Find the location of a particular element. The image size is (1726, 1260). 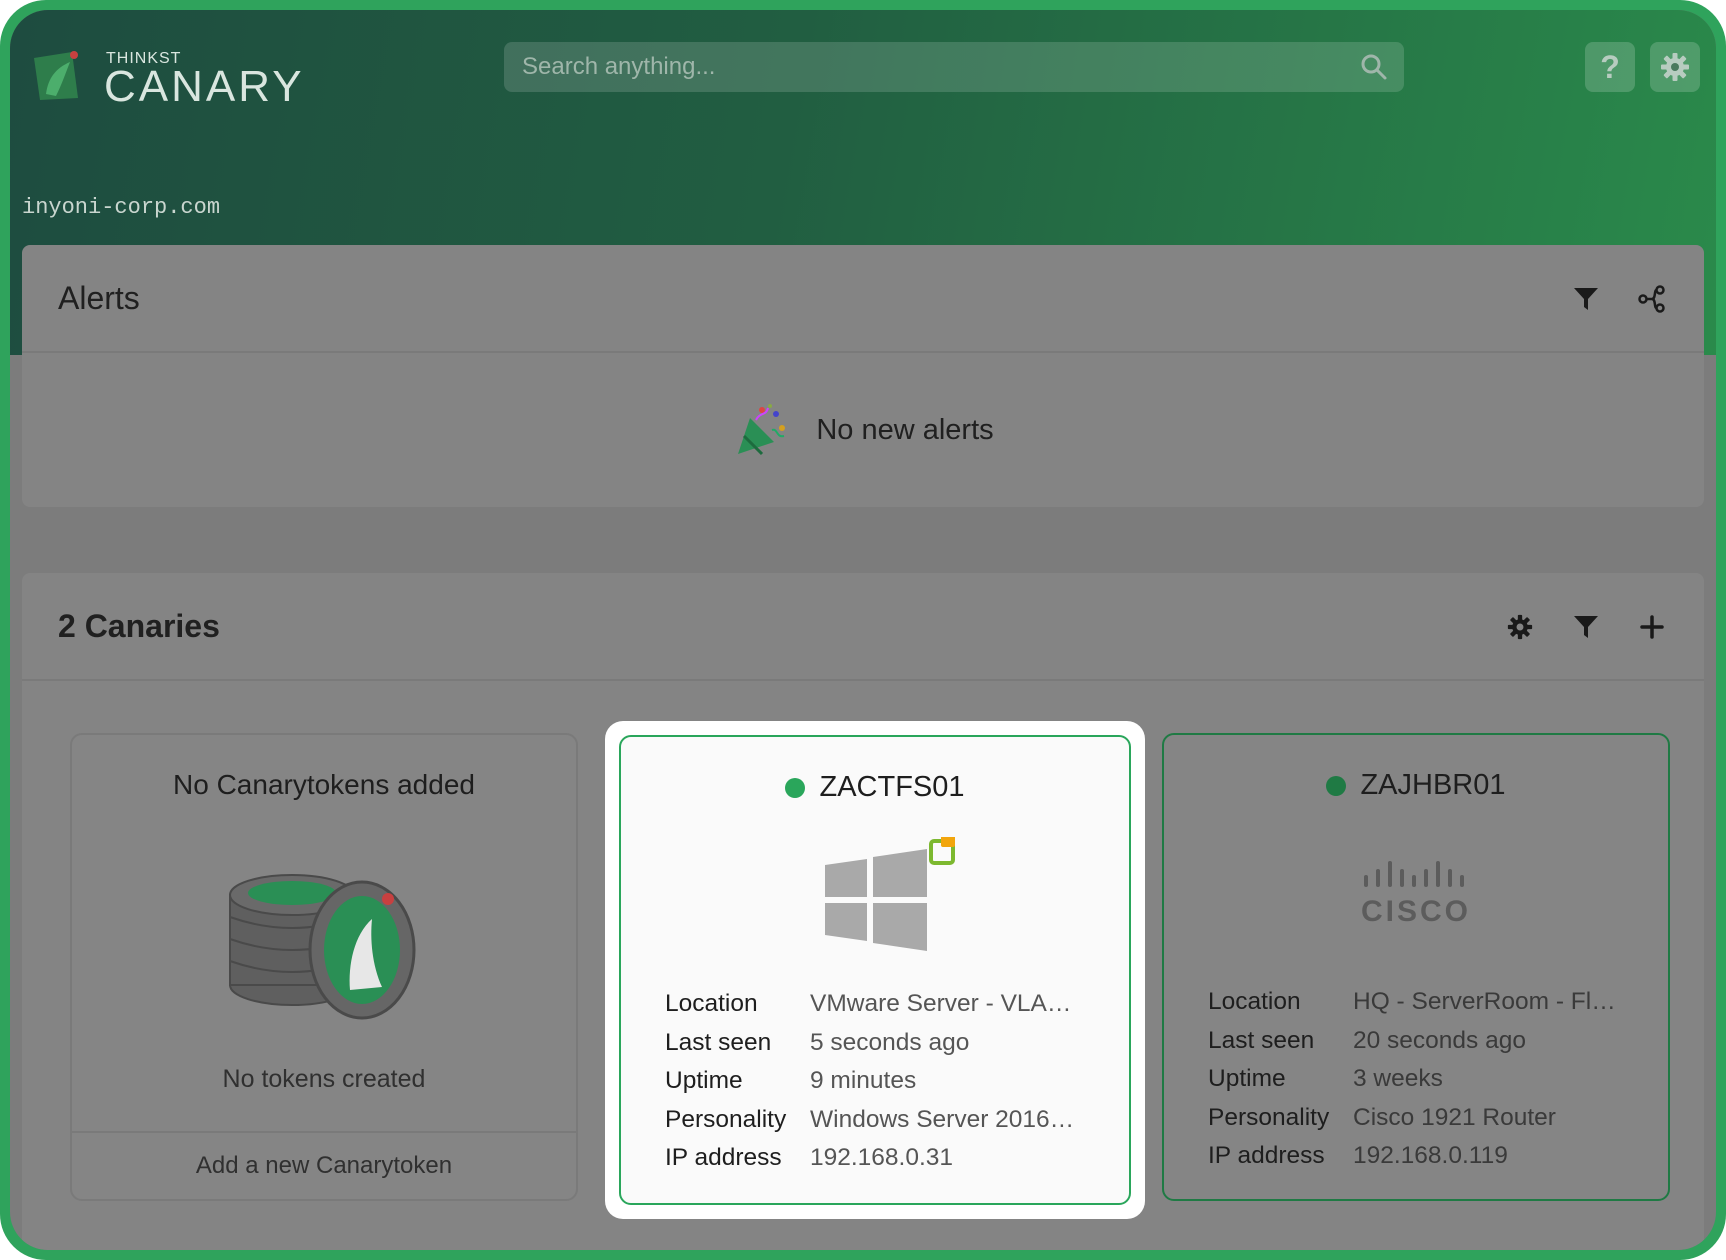

logo-product-text: CANARY is located at coordinates (204, 86).